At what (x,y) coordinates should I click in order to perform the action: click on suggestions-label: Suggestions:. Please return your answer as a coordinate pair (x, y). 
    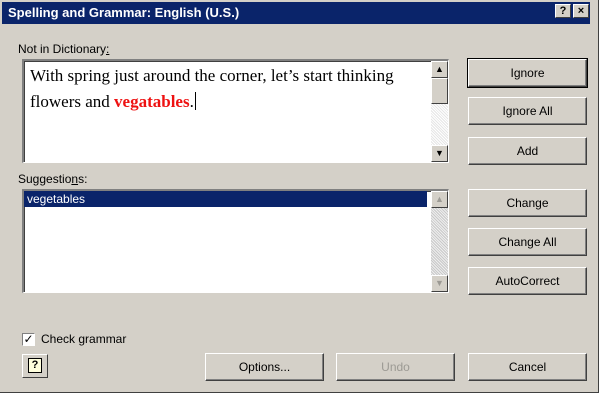
    Looking at the image, I should click on (53, 179).